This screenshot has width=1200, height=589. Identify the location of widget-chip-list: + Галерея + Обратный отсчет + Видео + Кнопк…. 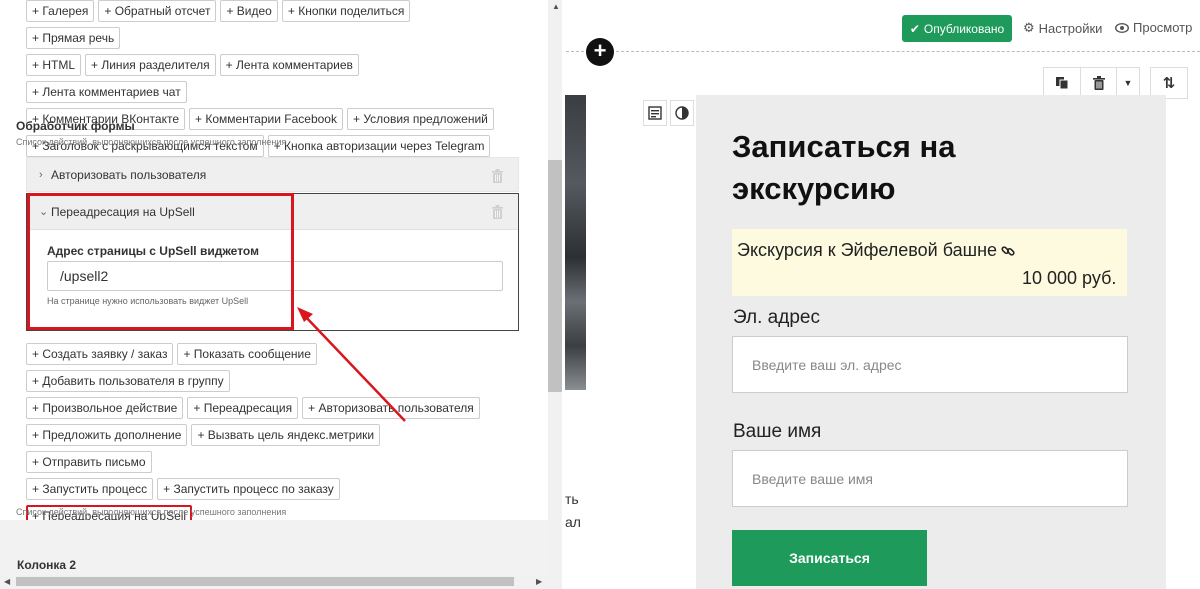
(266, 78).